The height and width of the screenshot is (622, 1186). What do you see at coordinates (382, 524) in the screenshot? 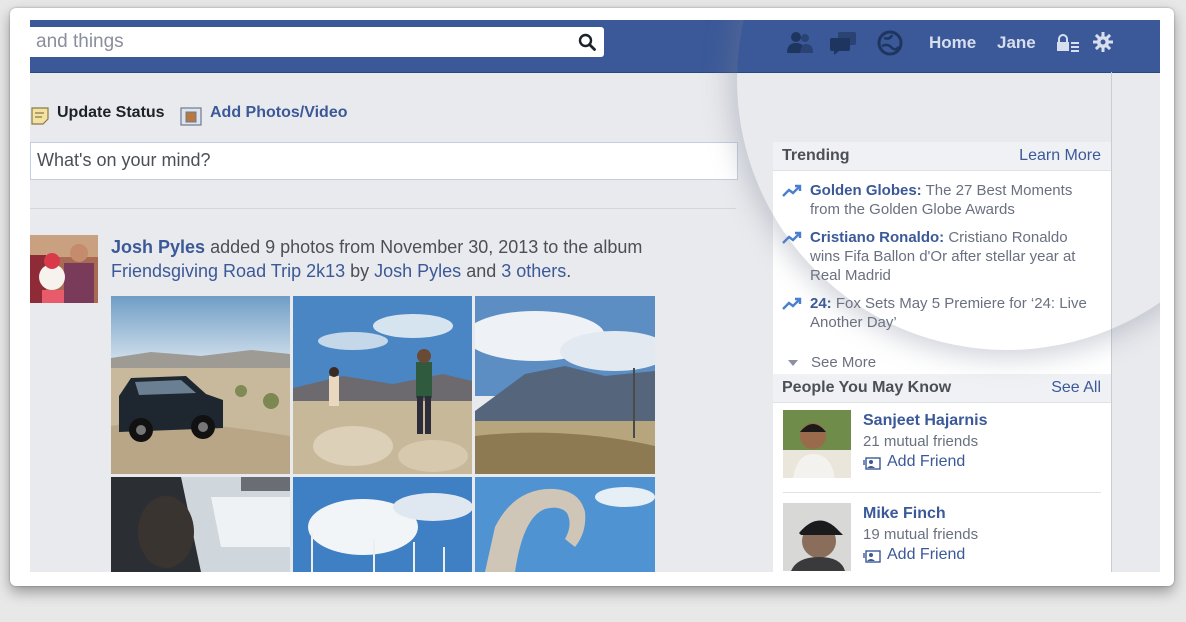
I see `photo-windmills` at bounding box center [382, 524].